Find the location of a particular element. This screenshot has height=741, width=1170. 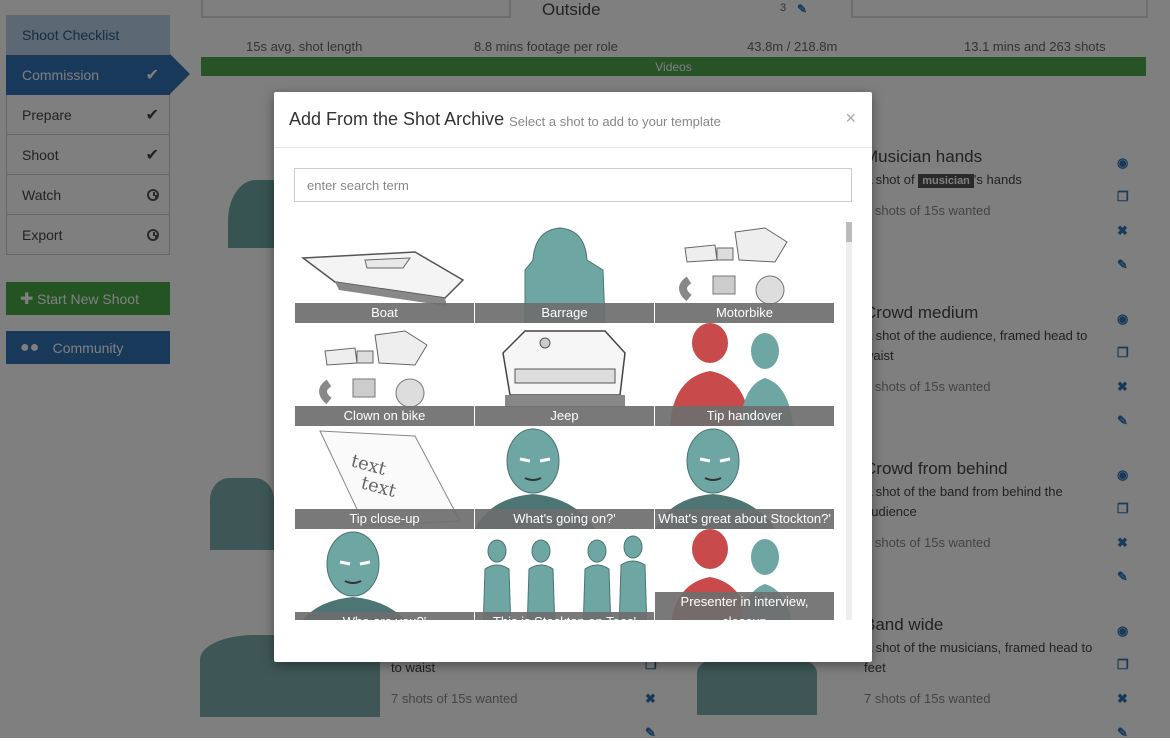

shot-label: What's great about Stockton?' is located at coordinates (744, 519).